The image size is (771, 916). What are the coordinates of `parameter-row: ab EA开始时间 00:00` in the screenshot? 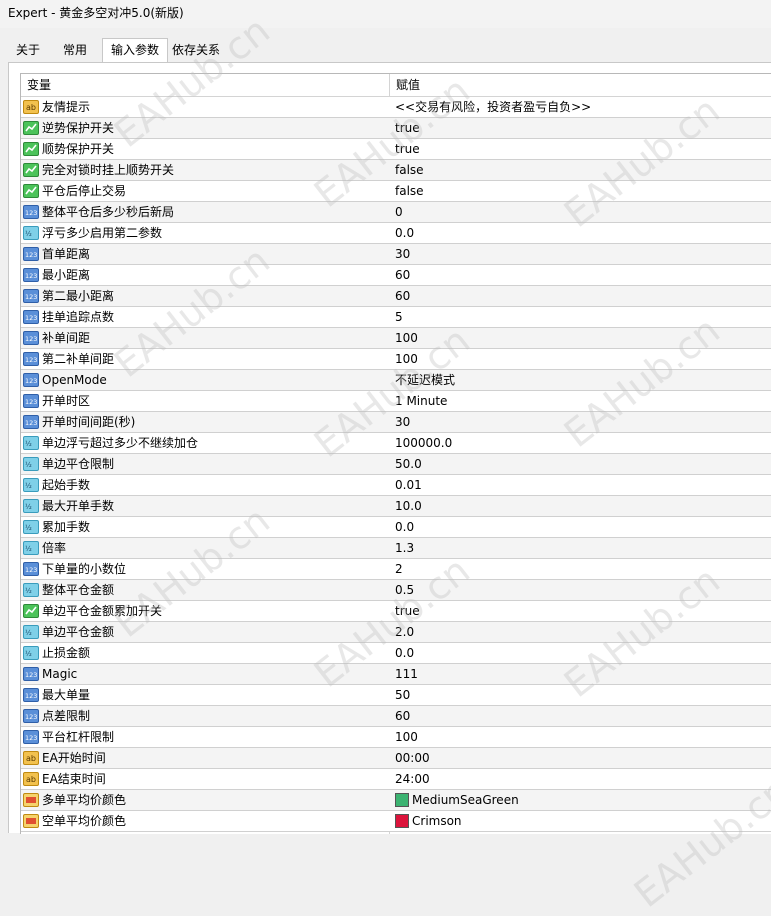 It's located at (396, 758).